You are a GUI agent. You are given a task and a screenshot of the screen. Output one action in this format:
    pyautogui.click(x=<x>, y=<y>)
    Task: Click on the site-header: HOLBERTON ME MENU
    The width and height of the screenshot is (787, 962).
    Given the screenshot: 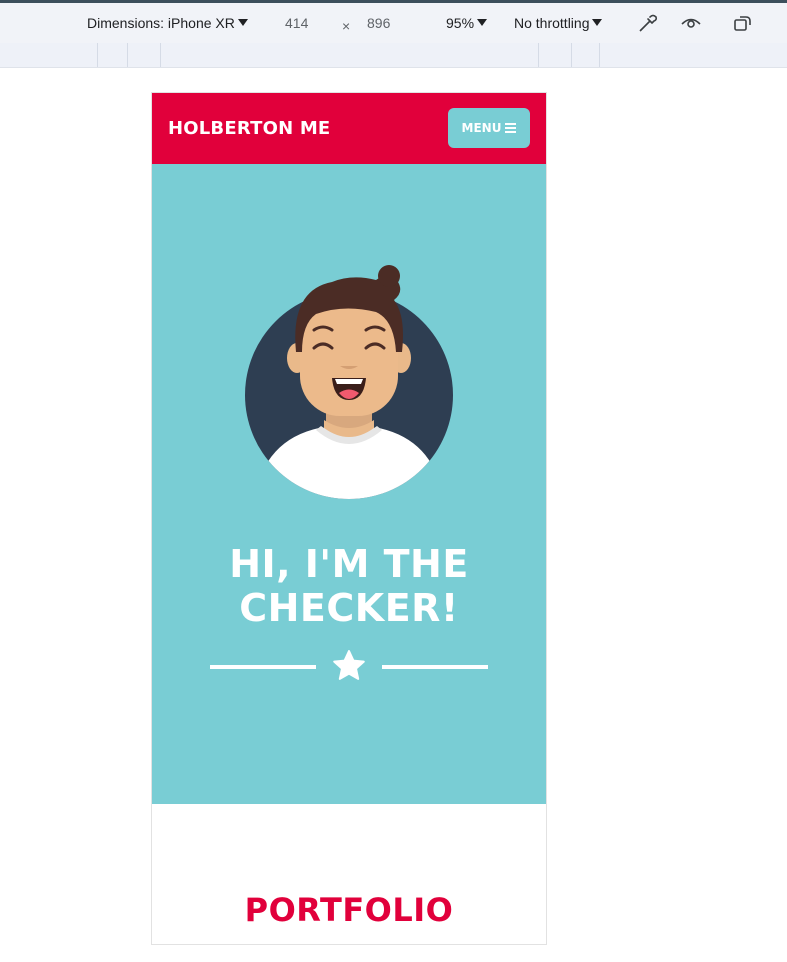 What is the action you would take?
    pyautogui.click(x=349, y=128)
    